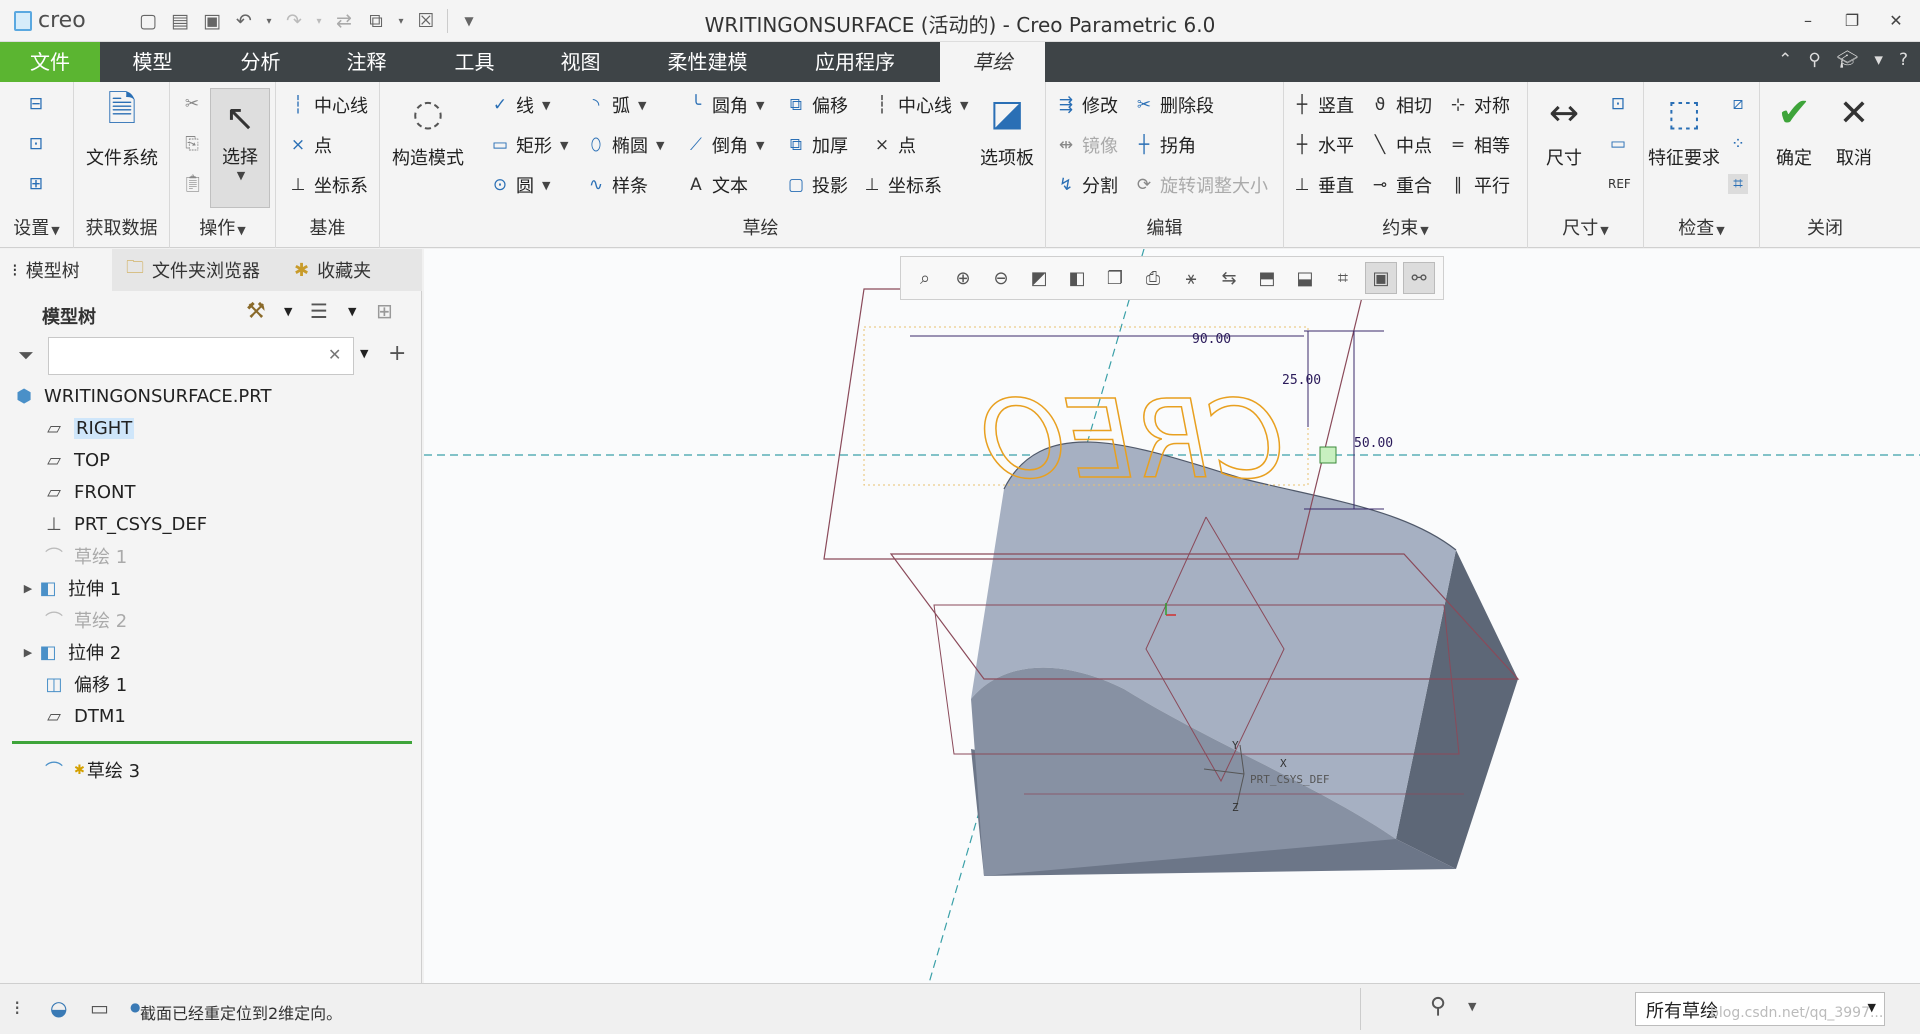 This screenshot has height=1034, width=1920. Describe the element at coordinates (192, 104) in the screenshot. I see `cut-icon: ✂` at that location.